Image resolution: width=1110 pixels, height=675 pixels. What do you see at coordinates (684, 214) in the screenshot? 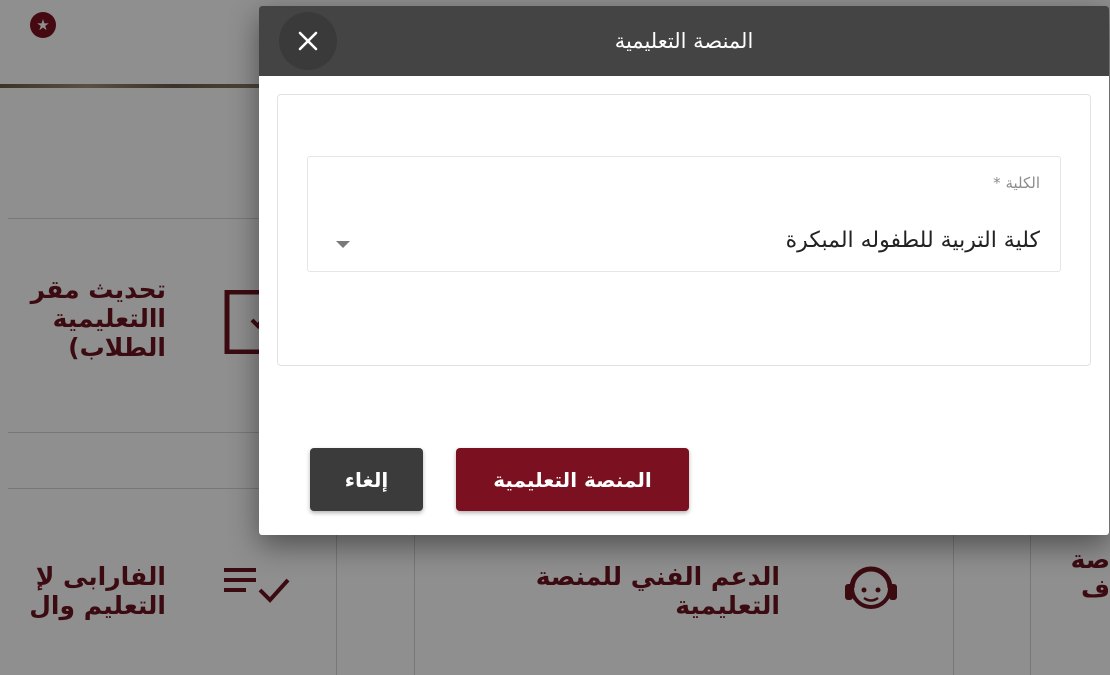
I see `college-select: الكلية * كلية التربية للطفوله المبكرة` at bounding box center [684, 214].